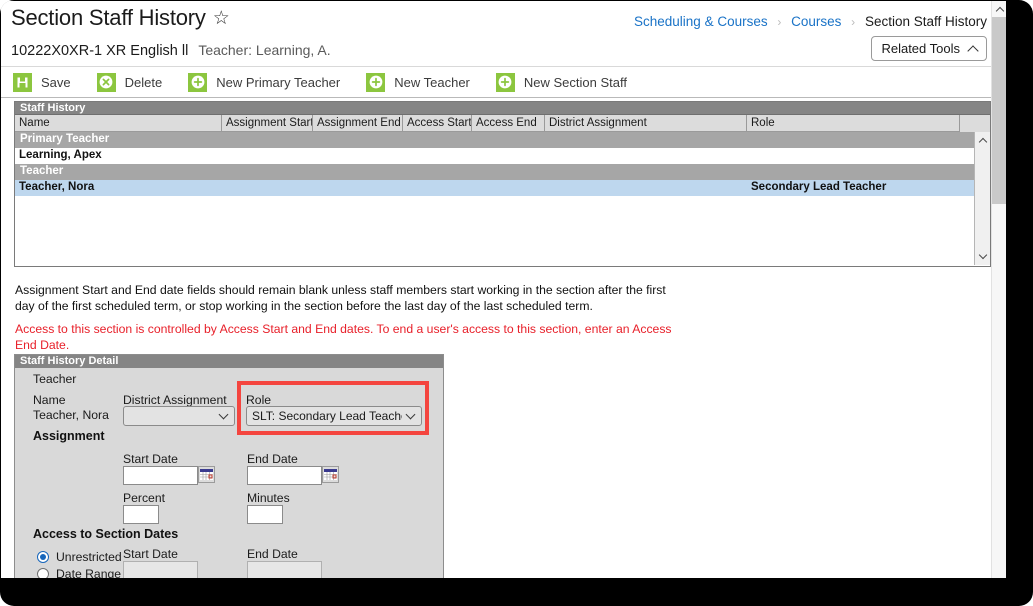 The height and width of the screenshot is (606, 1033). What do you see at coordinates (284, 569) in the screenshot?
I see `access-end-date-input` at bounding box center [284, 569].